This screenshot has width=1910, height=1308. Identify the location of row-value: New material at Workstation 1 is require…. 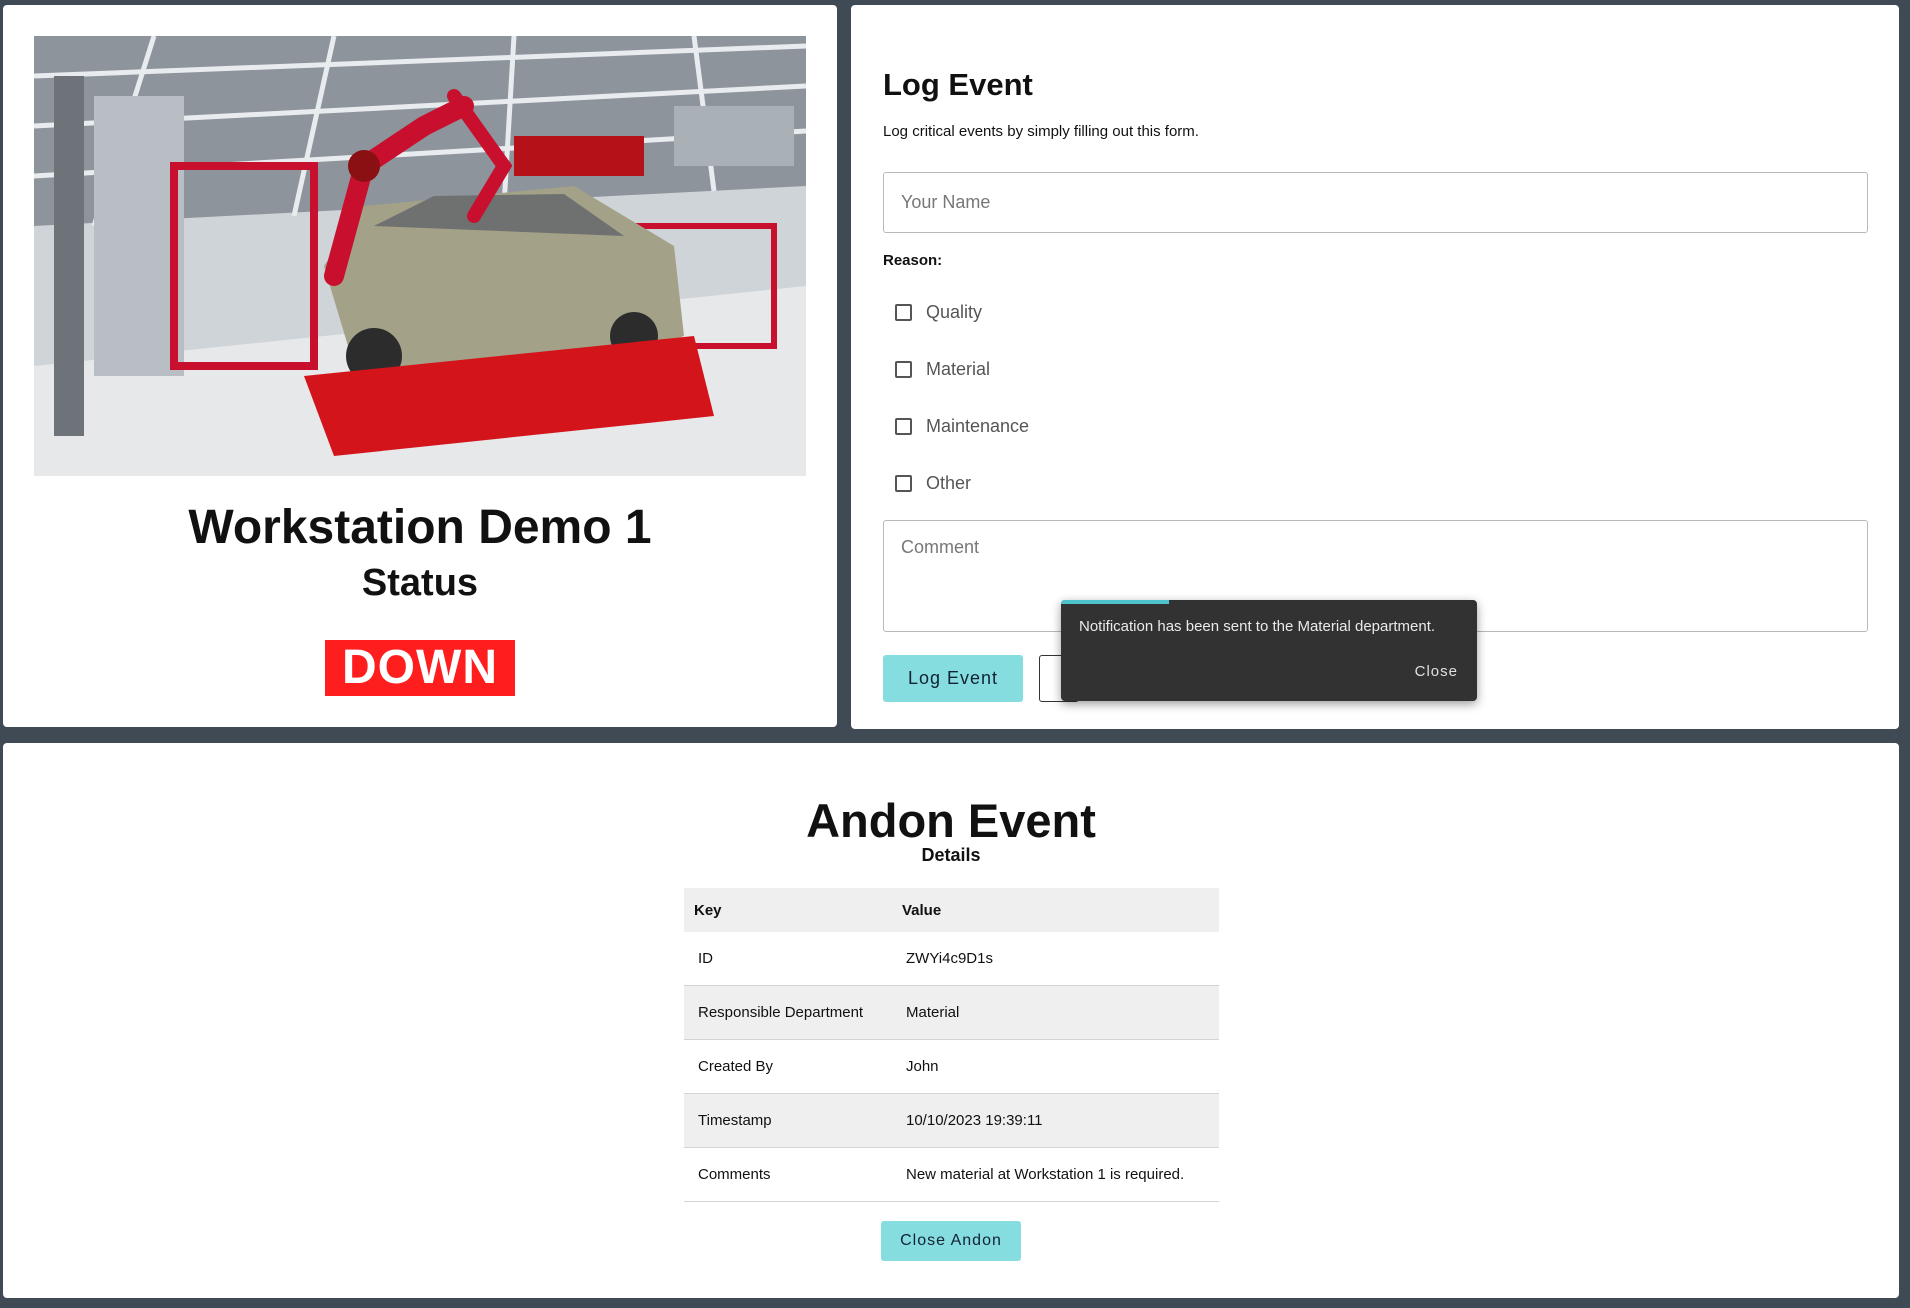
(1055, 1174).